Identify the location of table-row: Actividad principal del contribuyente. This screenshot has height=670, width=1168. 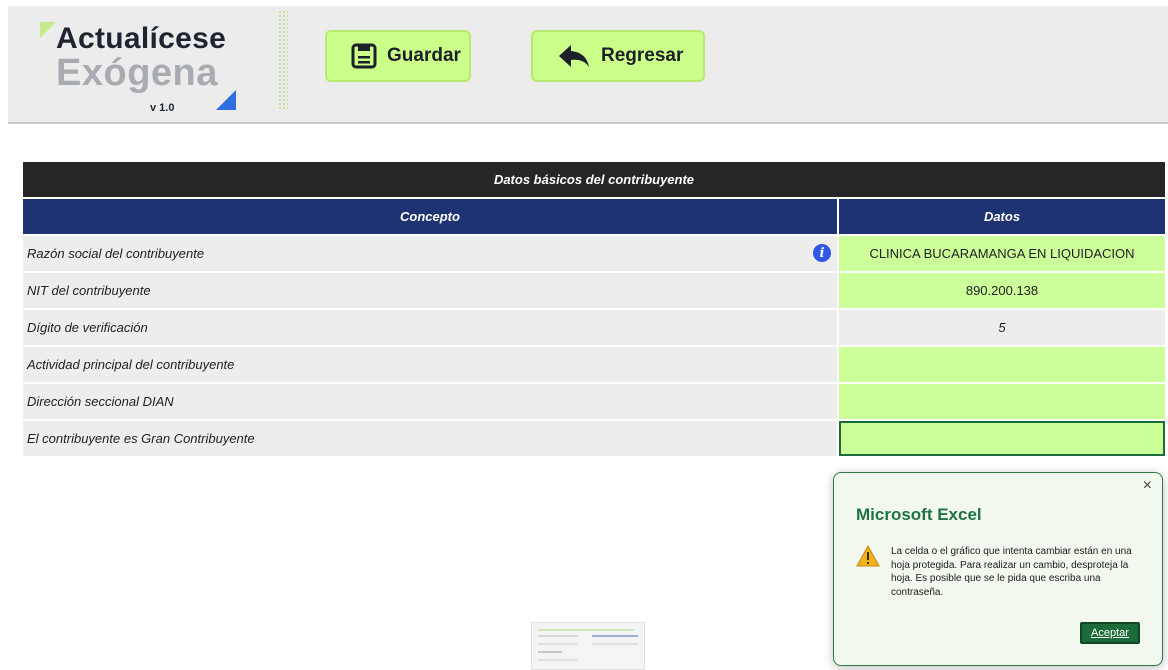
(594, 364).